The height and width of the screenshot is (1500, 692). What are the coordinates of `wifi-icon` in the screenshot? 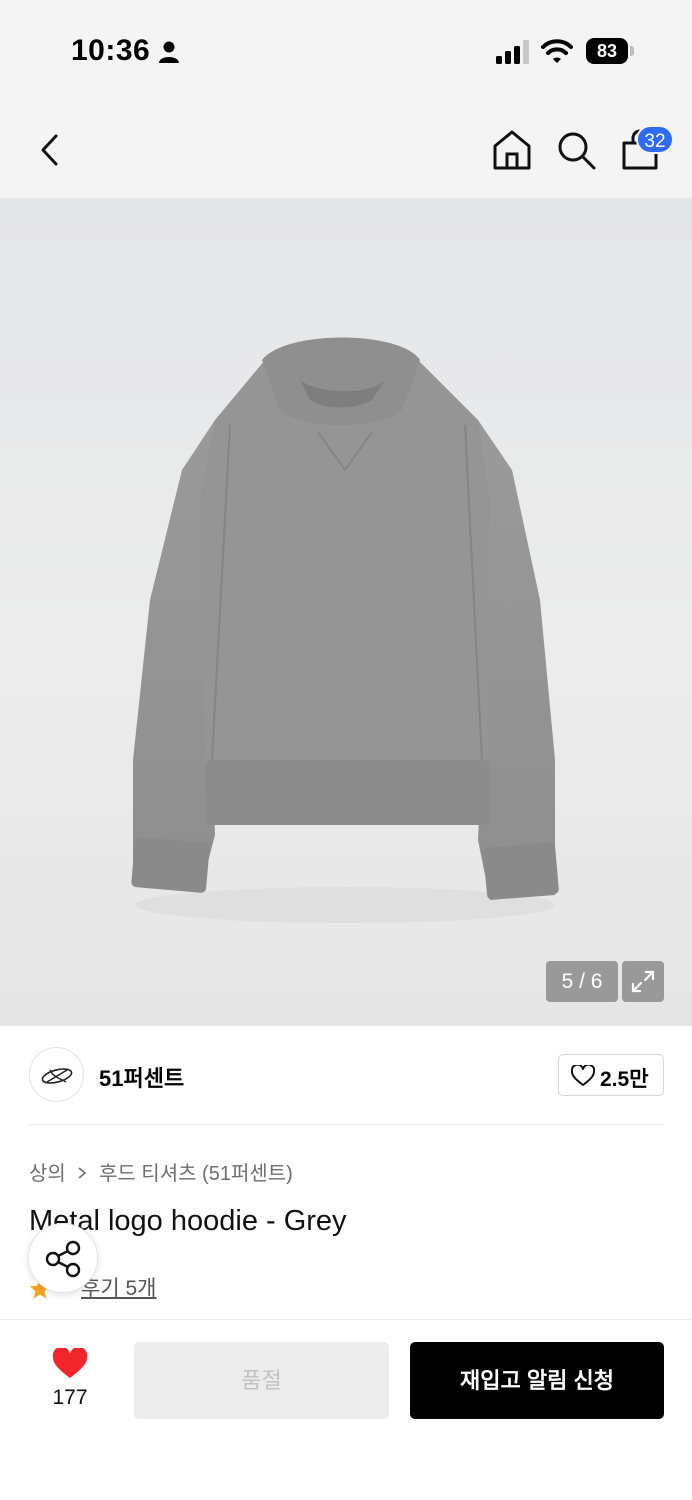 It's located at (557, 51).